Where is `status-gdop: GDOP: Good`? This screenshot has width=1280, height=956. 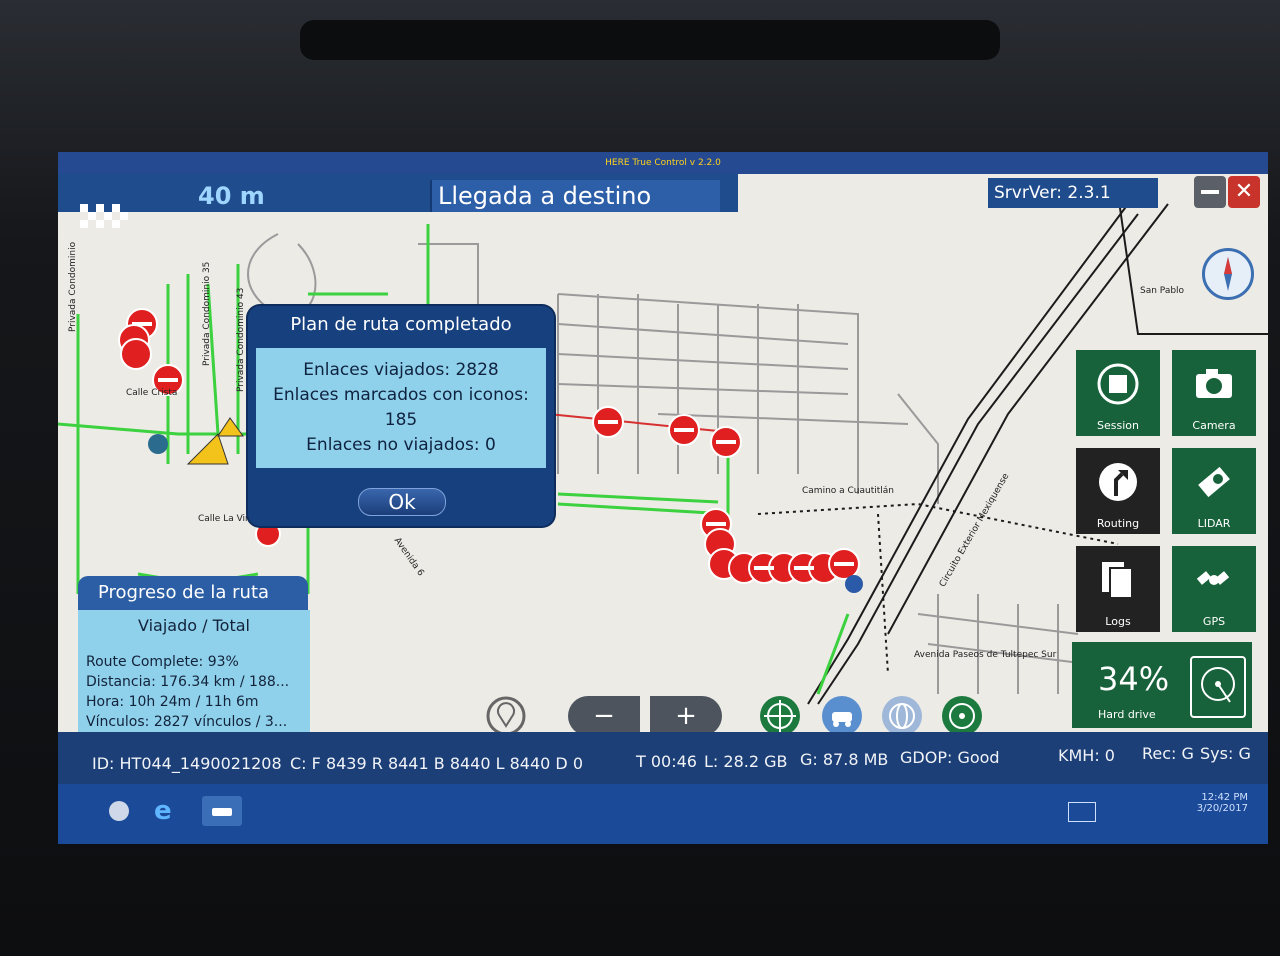 status-gdop: GDOP: Good is located at coordinates (950, 757).